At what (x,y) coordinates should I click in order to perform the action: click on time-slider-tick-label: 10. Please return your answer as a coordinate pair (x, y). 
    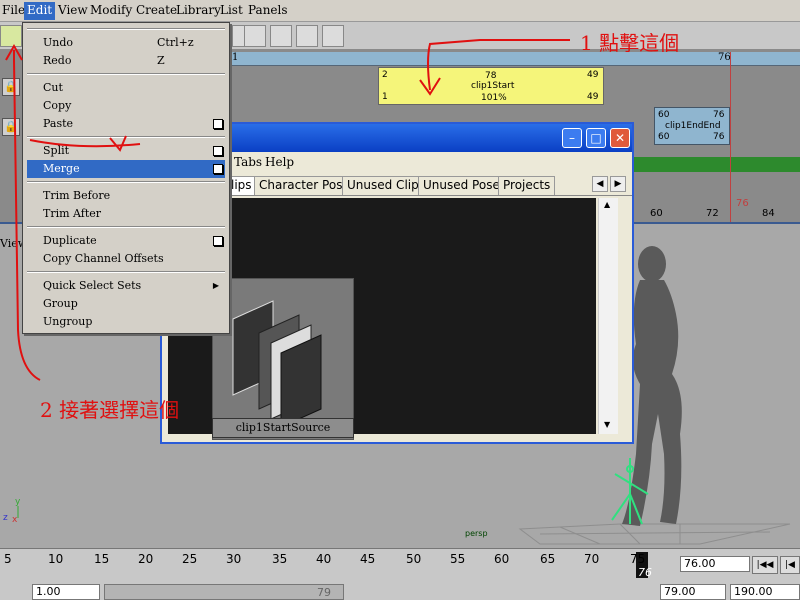
    Looking at the image, I should click on (56, 559).